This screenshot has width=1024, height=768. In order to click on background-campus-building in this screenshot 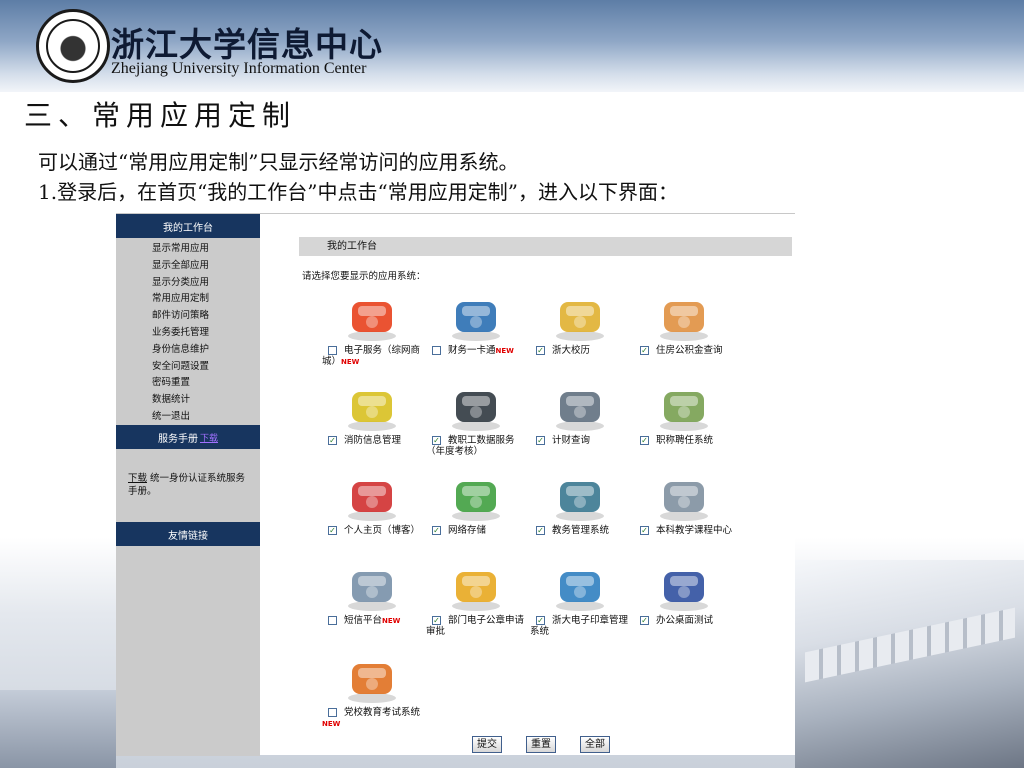, I will do `click(909, 664)`.